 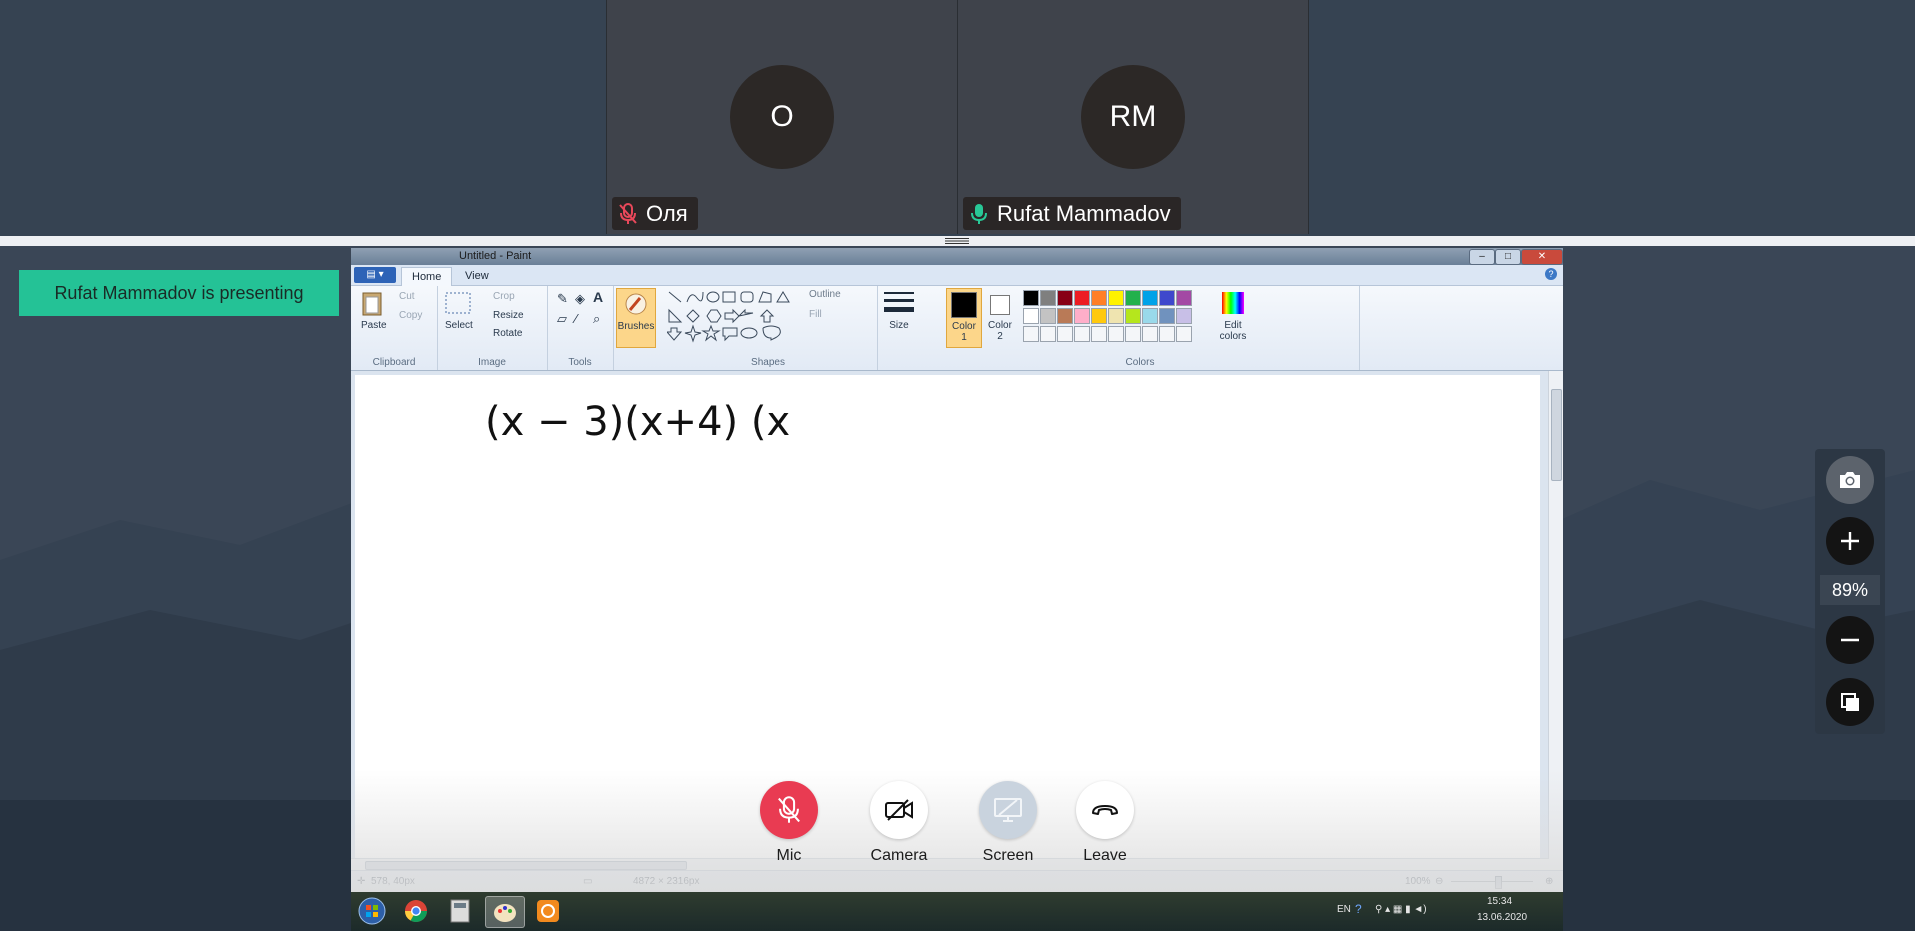 What do you see at coordinates (427, 276) in the screenshot?
I see `tab-home: Home` at bounding box center [427, 276].